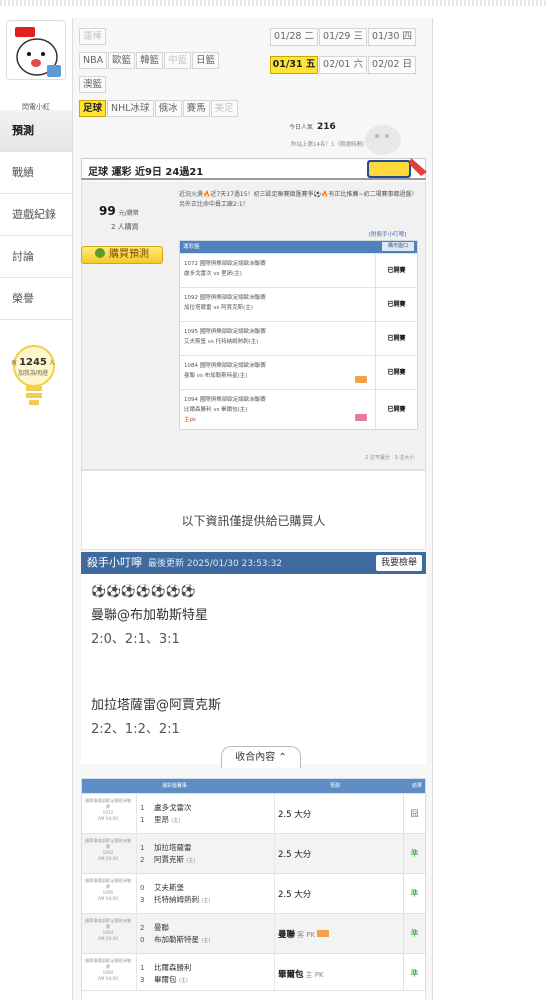  I want to click on game-code: 1084, so click(108, 932).